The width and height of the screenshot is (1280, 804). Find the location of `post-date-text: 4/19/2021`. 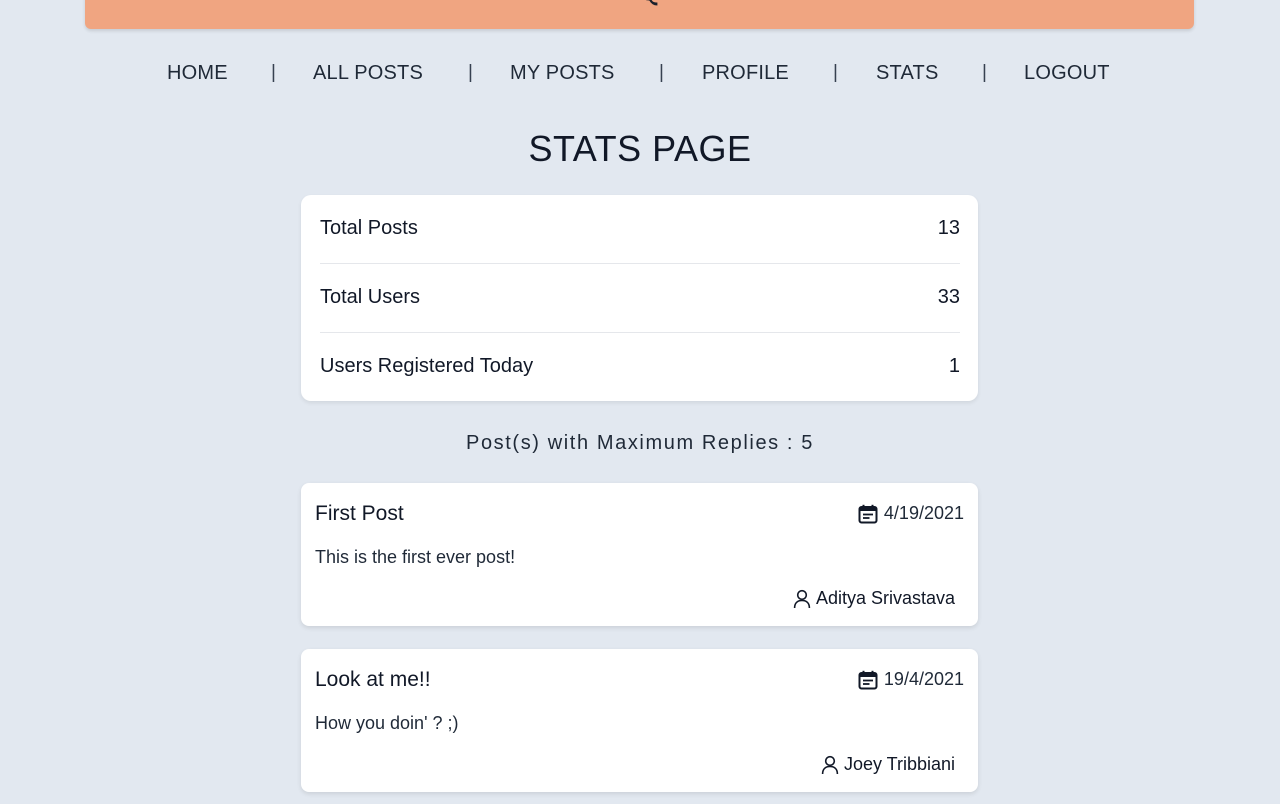

post-date-text: 4/19/2021 is located at coordinates (923, 513).